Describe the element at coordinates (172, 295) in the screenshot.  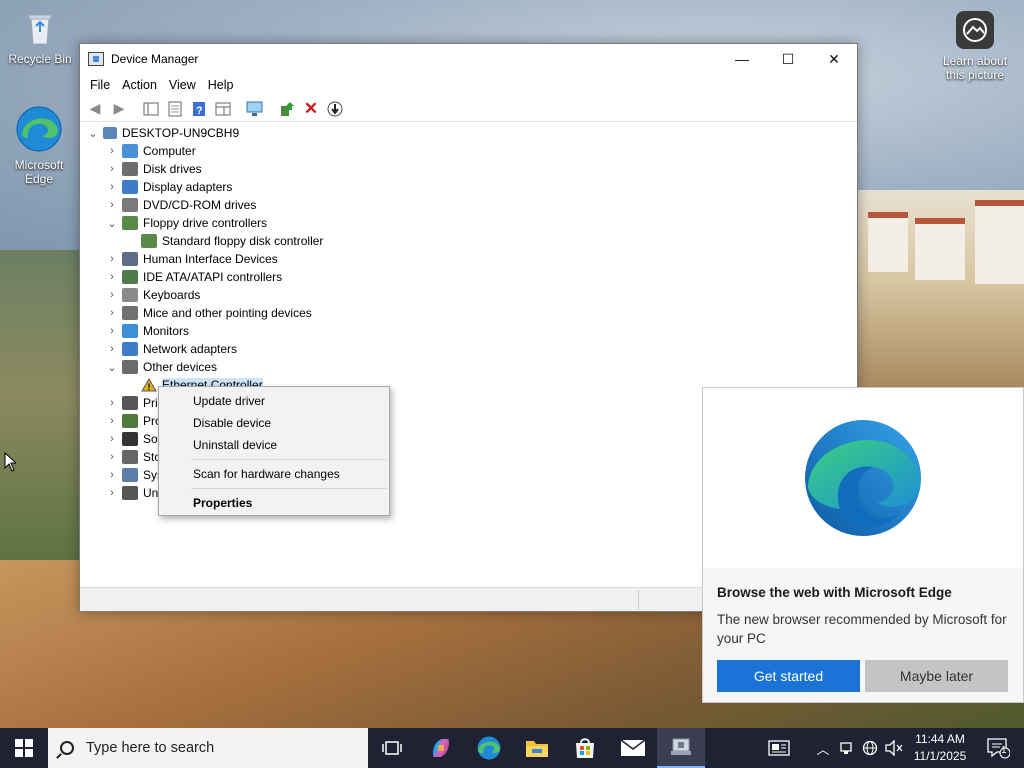
I see `tree-item-label: Keyboards` at that location.